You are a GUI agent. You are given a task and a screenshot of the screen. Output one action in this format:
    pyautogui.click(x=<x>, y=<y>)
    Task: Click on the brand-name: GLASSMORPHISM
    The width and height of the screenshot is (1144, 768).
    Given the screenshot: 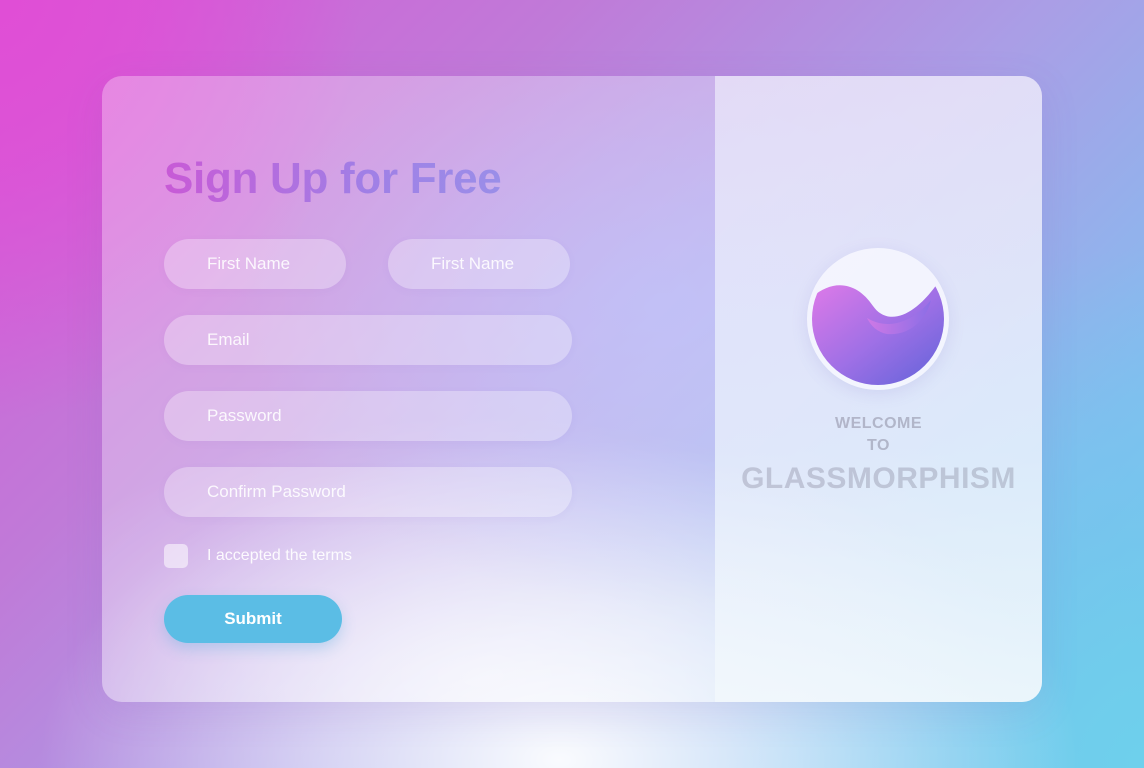 What is the action you would take?
    pyautogui.click(x=878, y=478)
    